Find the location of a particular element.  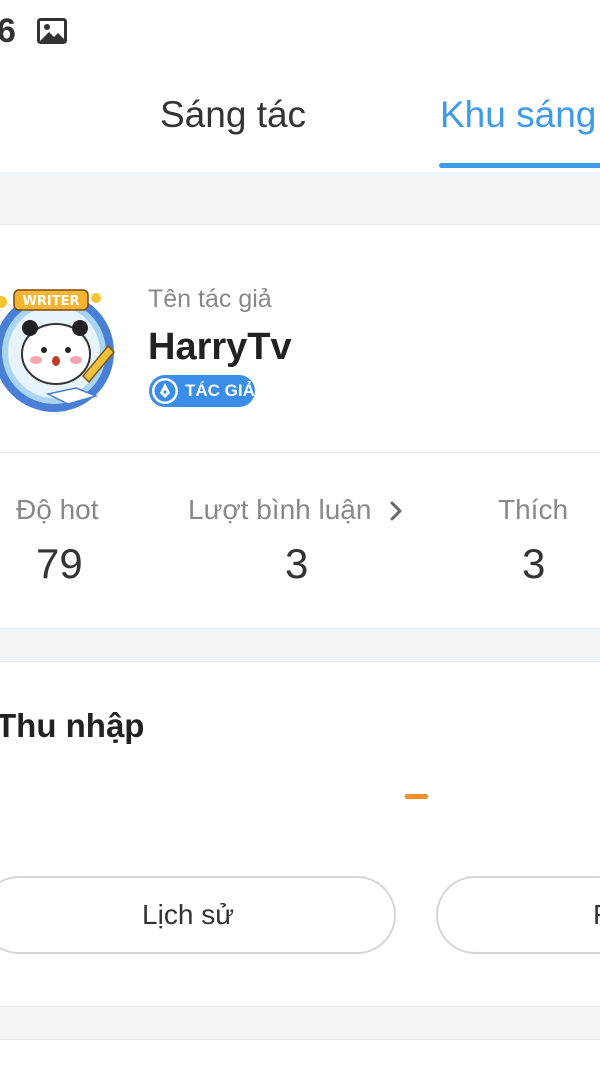

image-icon is located at coordinates (52, 31).